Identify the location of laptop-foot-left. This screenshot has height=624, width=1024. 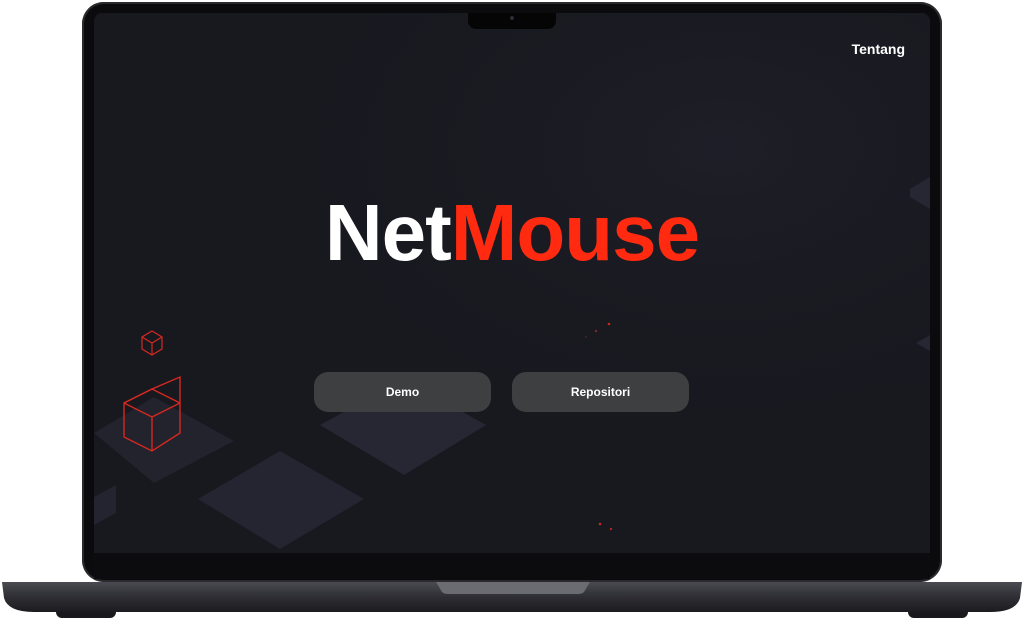
(86, 615).